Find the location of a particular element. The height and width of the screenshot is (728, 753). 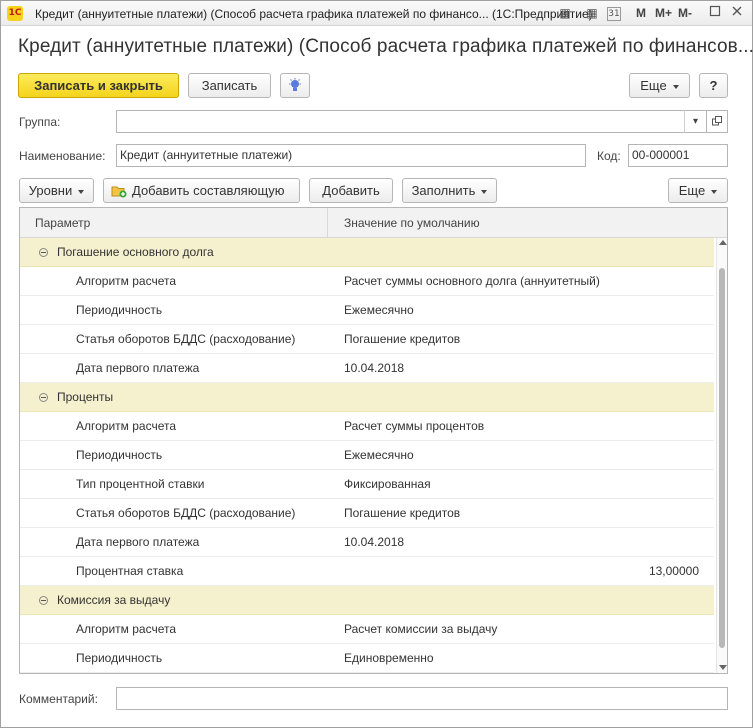

save-button: Записать is located at coordinates (229, 85).